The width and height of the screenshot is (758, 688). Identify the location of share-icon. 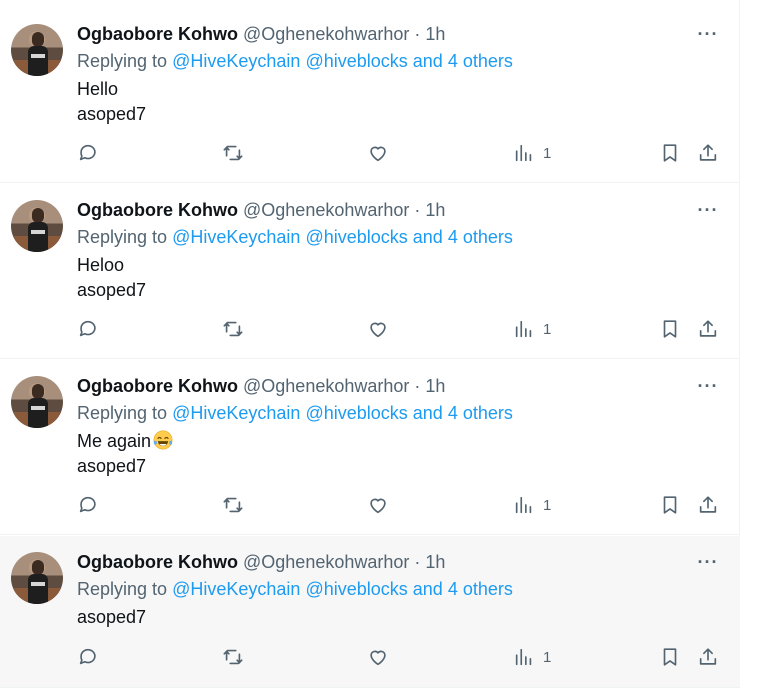
(708, 328).